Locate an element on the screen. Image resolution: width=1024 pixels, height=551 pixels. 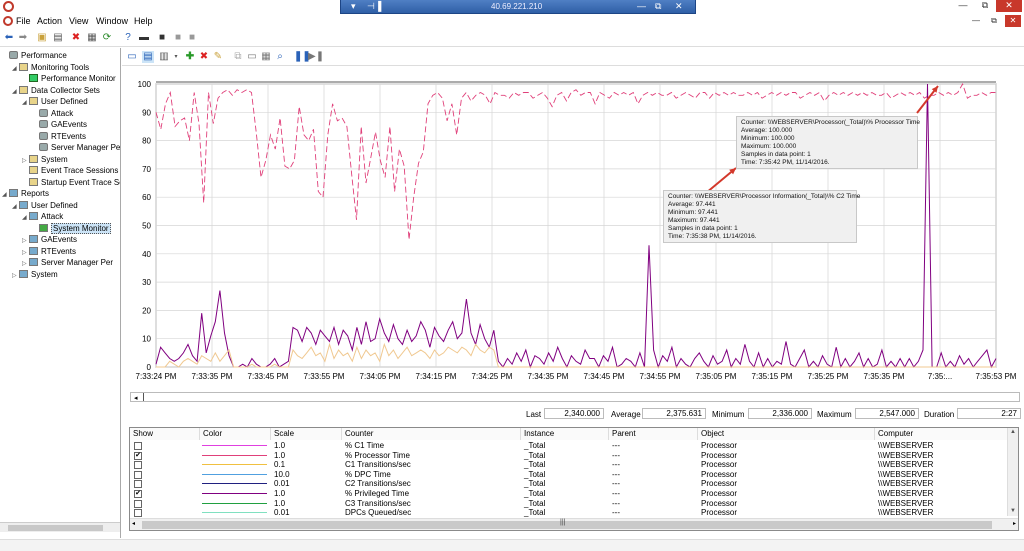
tree-rep-user-defined: ◢ User Defined is located at coordinates (45, 205).